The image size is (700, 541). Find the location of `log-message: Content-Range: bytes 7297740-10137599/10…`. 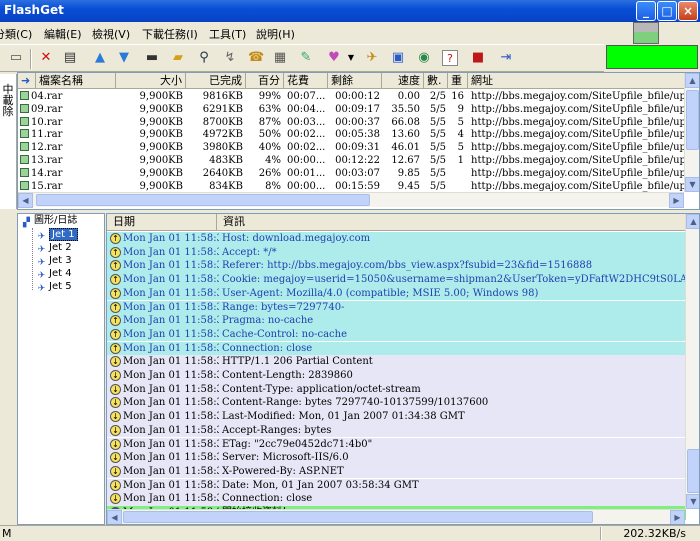

log-message: Content-Range: bytes 7297740-10137599/10… is located at coordinates (355, 403).